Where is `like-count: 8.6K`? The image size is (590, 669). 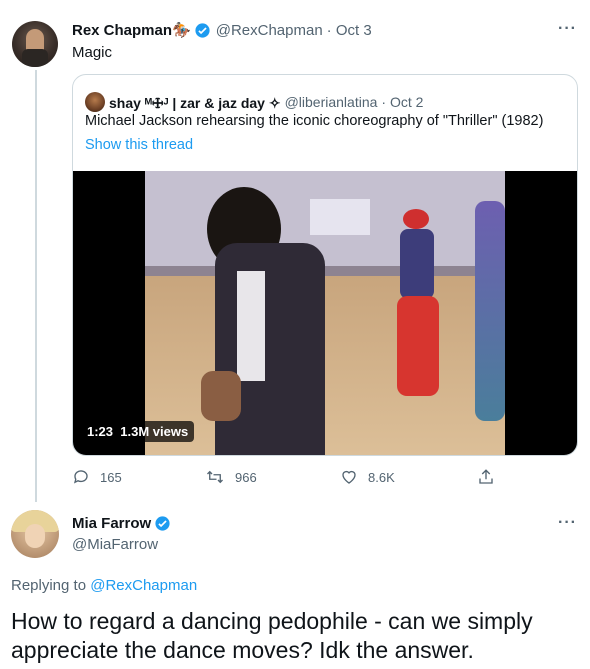 like-count: 8.6K is located at coordinates (381, 477).